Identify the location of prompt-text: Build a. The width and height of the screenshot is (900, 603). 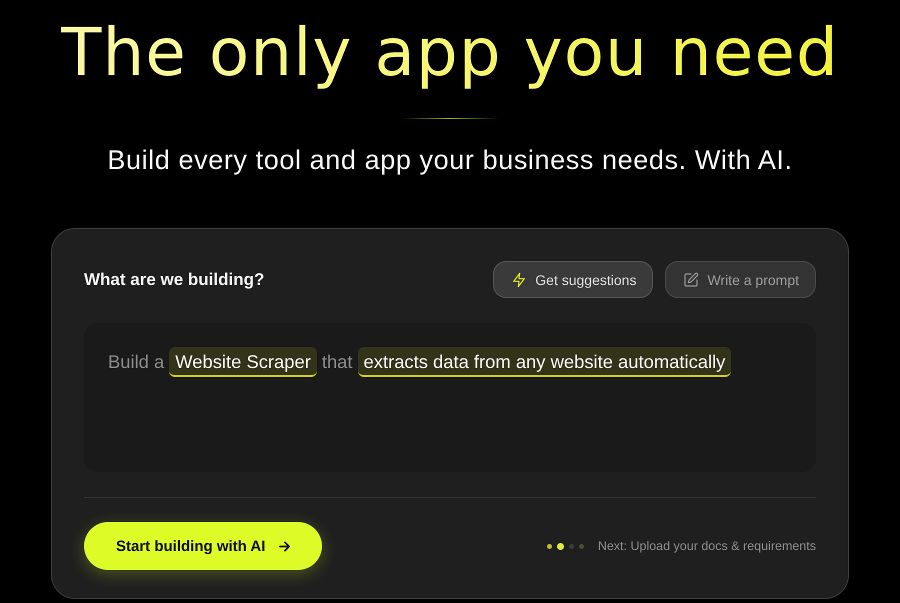
(136, 362).